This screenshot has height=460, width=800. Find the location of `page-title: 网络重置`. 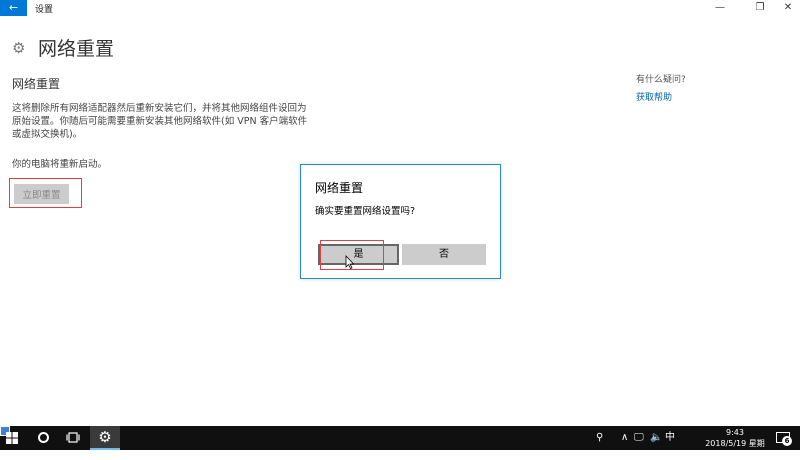

page-title: 网络重置 is located at coordinates (76, 49).